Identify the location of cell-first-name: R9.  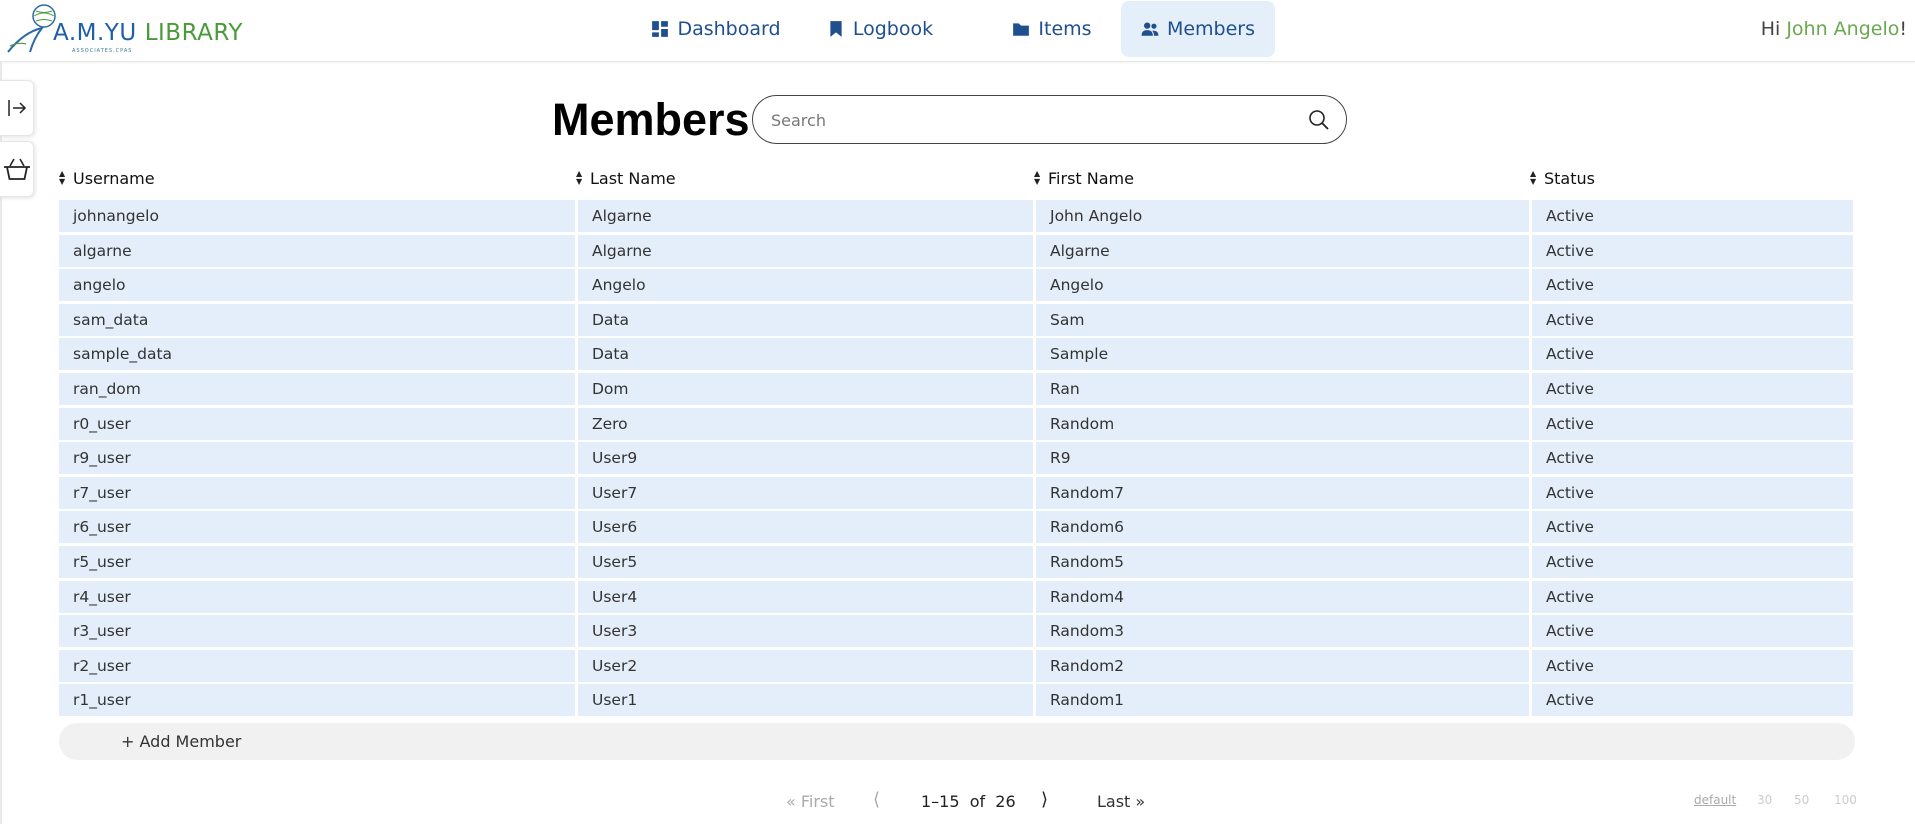
(1282, 458).